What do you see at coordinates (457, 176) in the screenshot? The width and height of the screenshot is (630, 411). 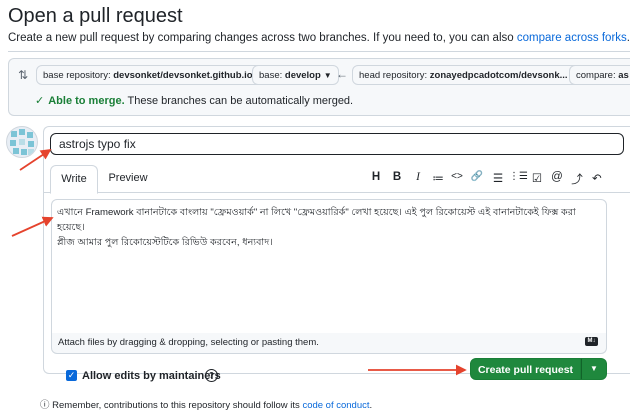 I see `code-icon: <>` at bounding box center [457, 176].